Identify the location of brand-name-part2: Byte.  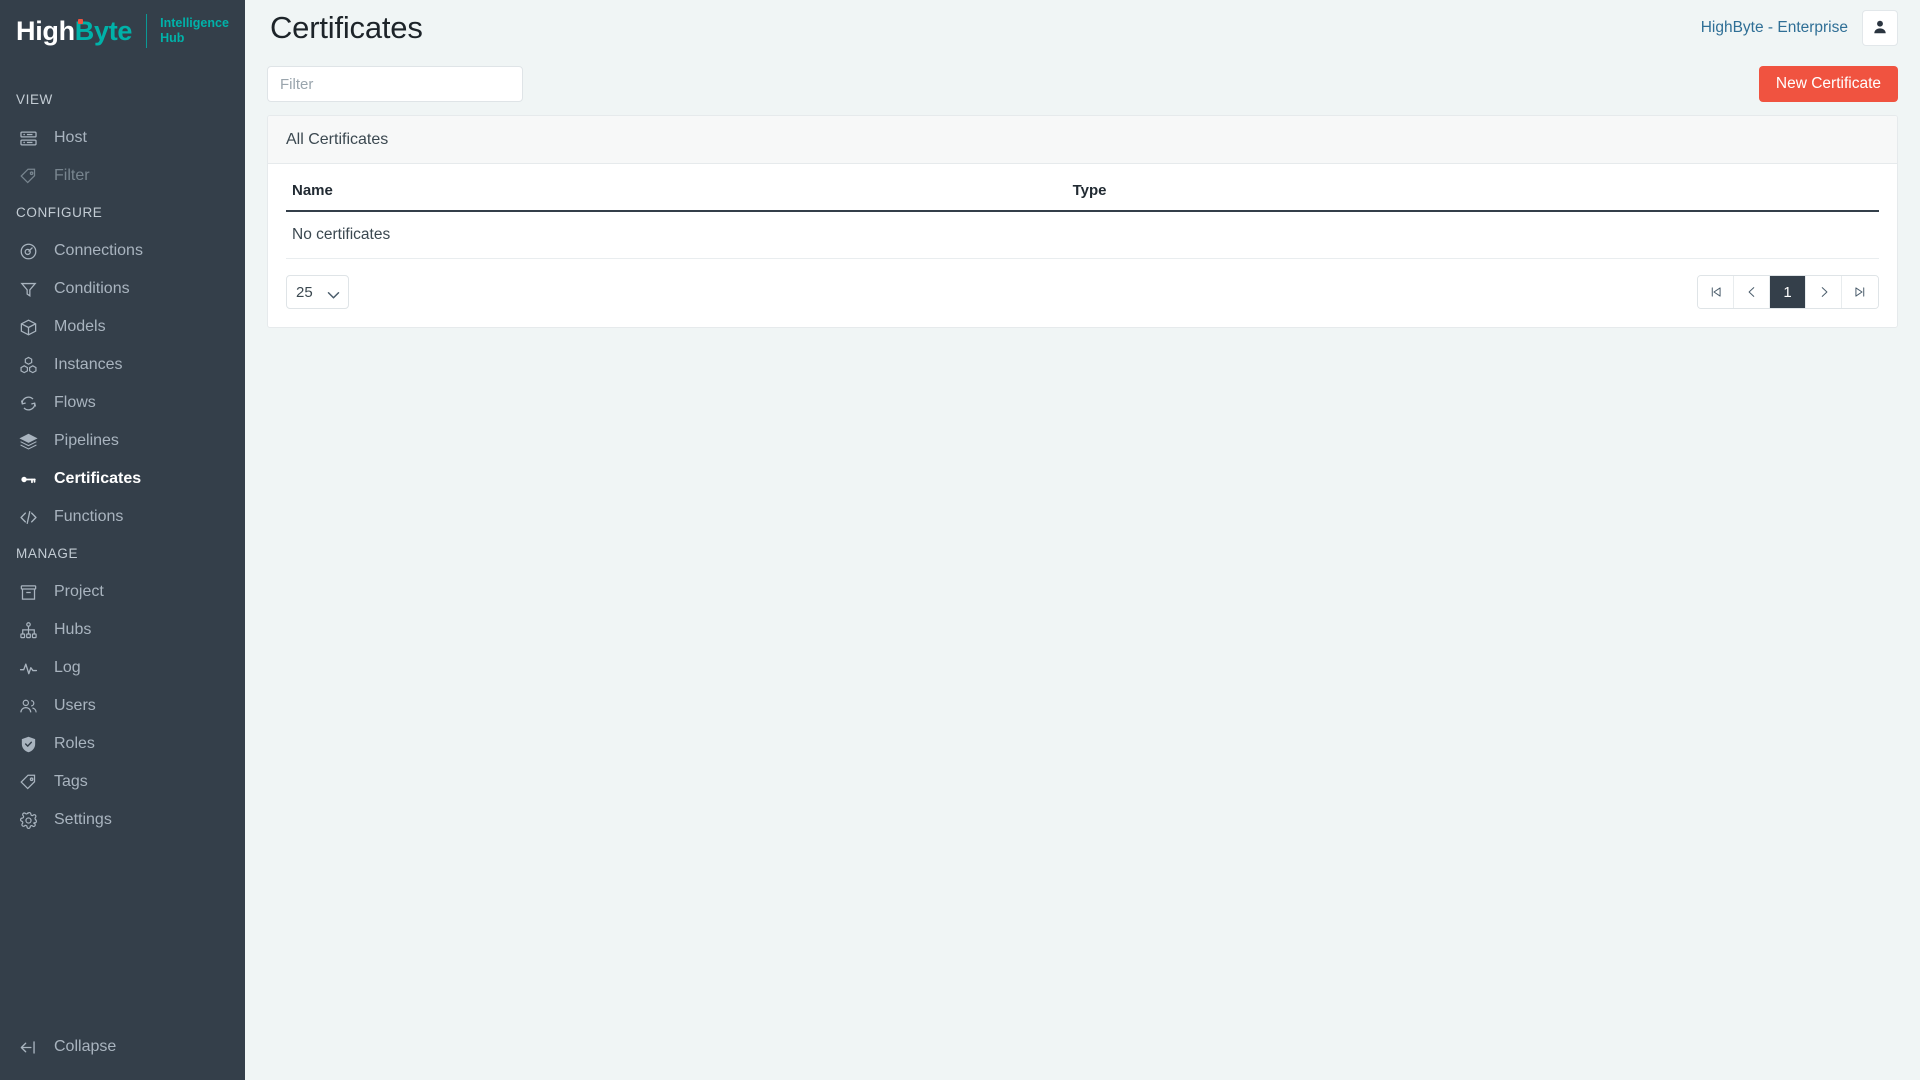
(103, 30).